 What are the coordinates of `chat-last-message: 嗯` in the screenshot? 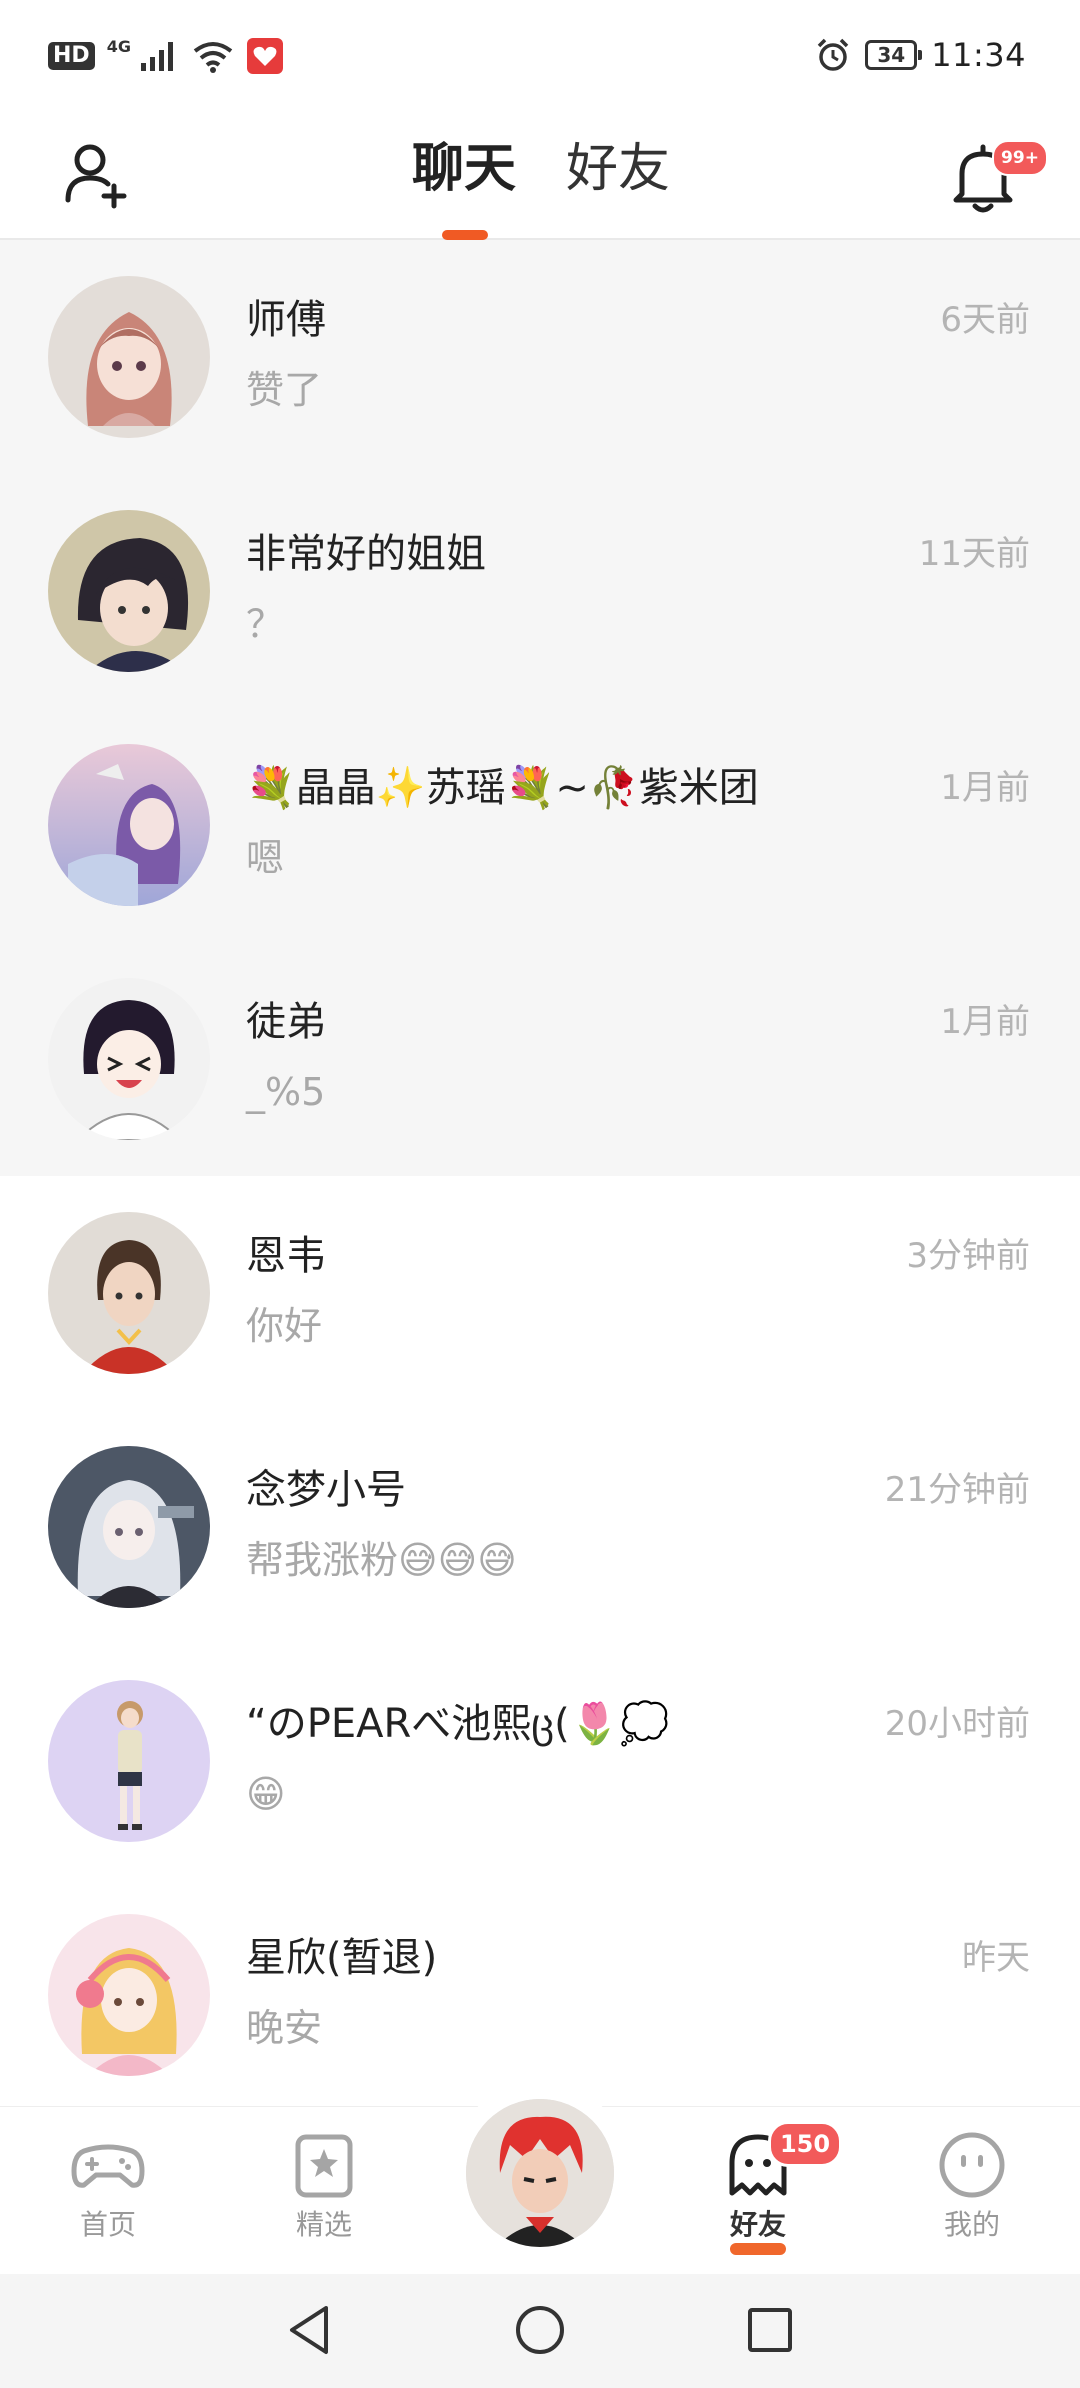 It's located at (265, 858).